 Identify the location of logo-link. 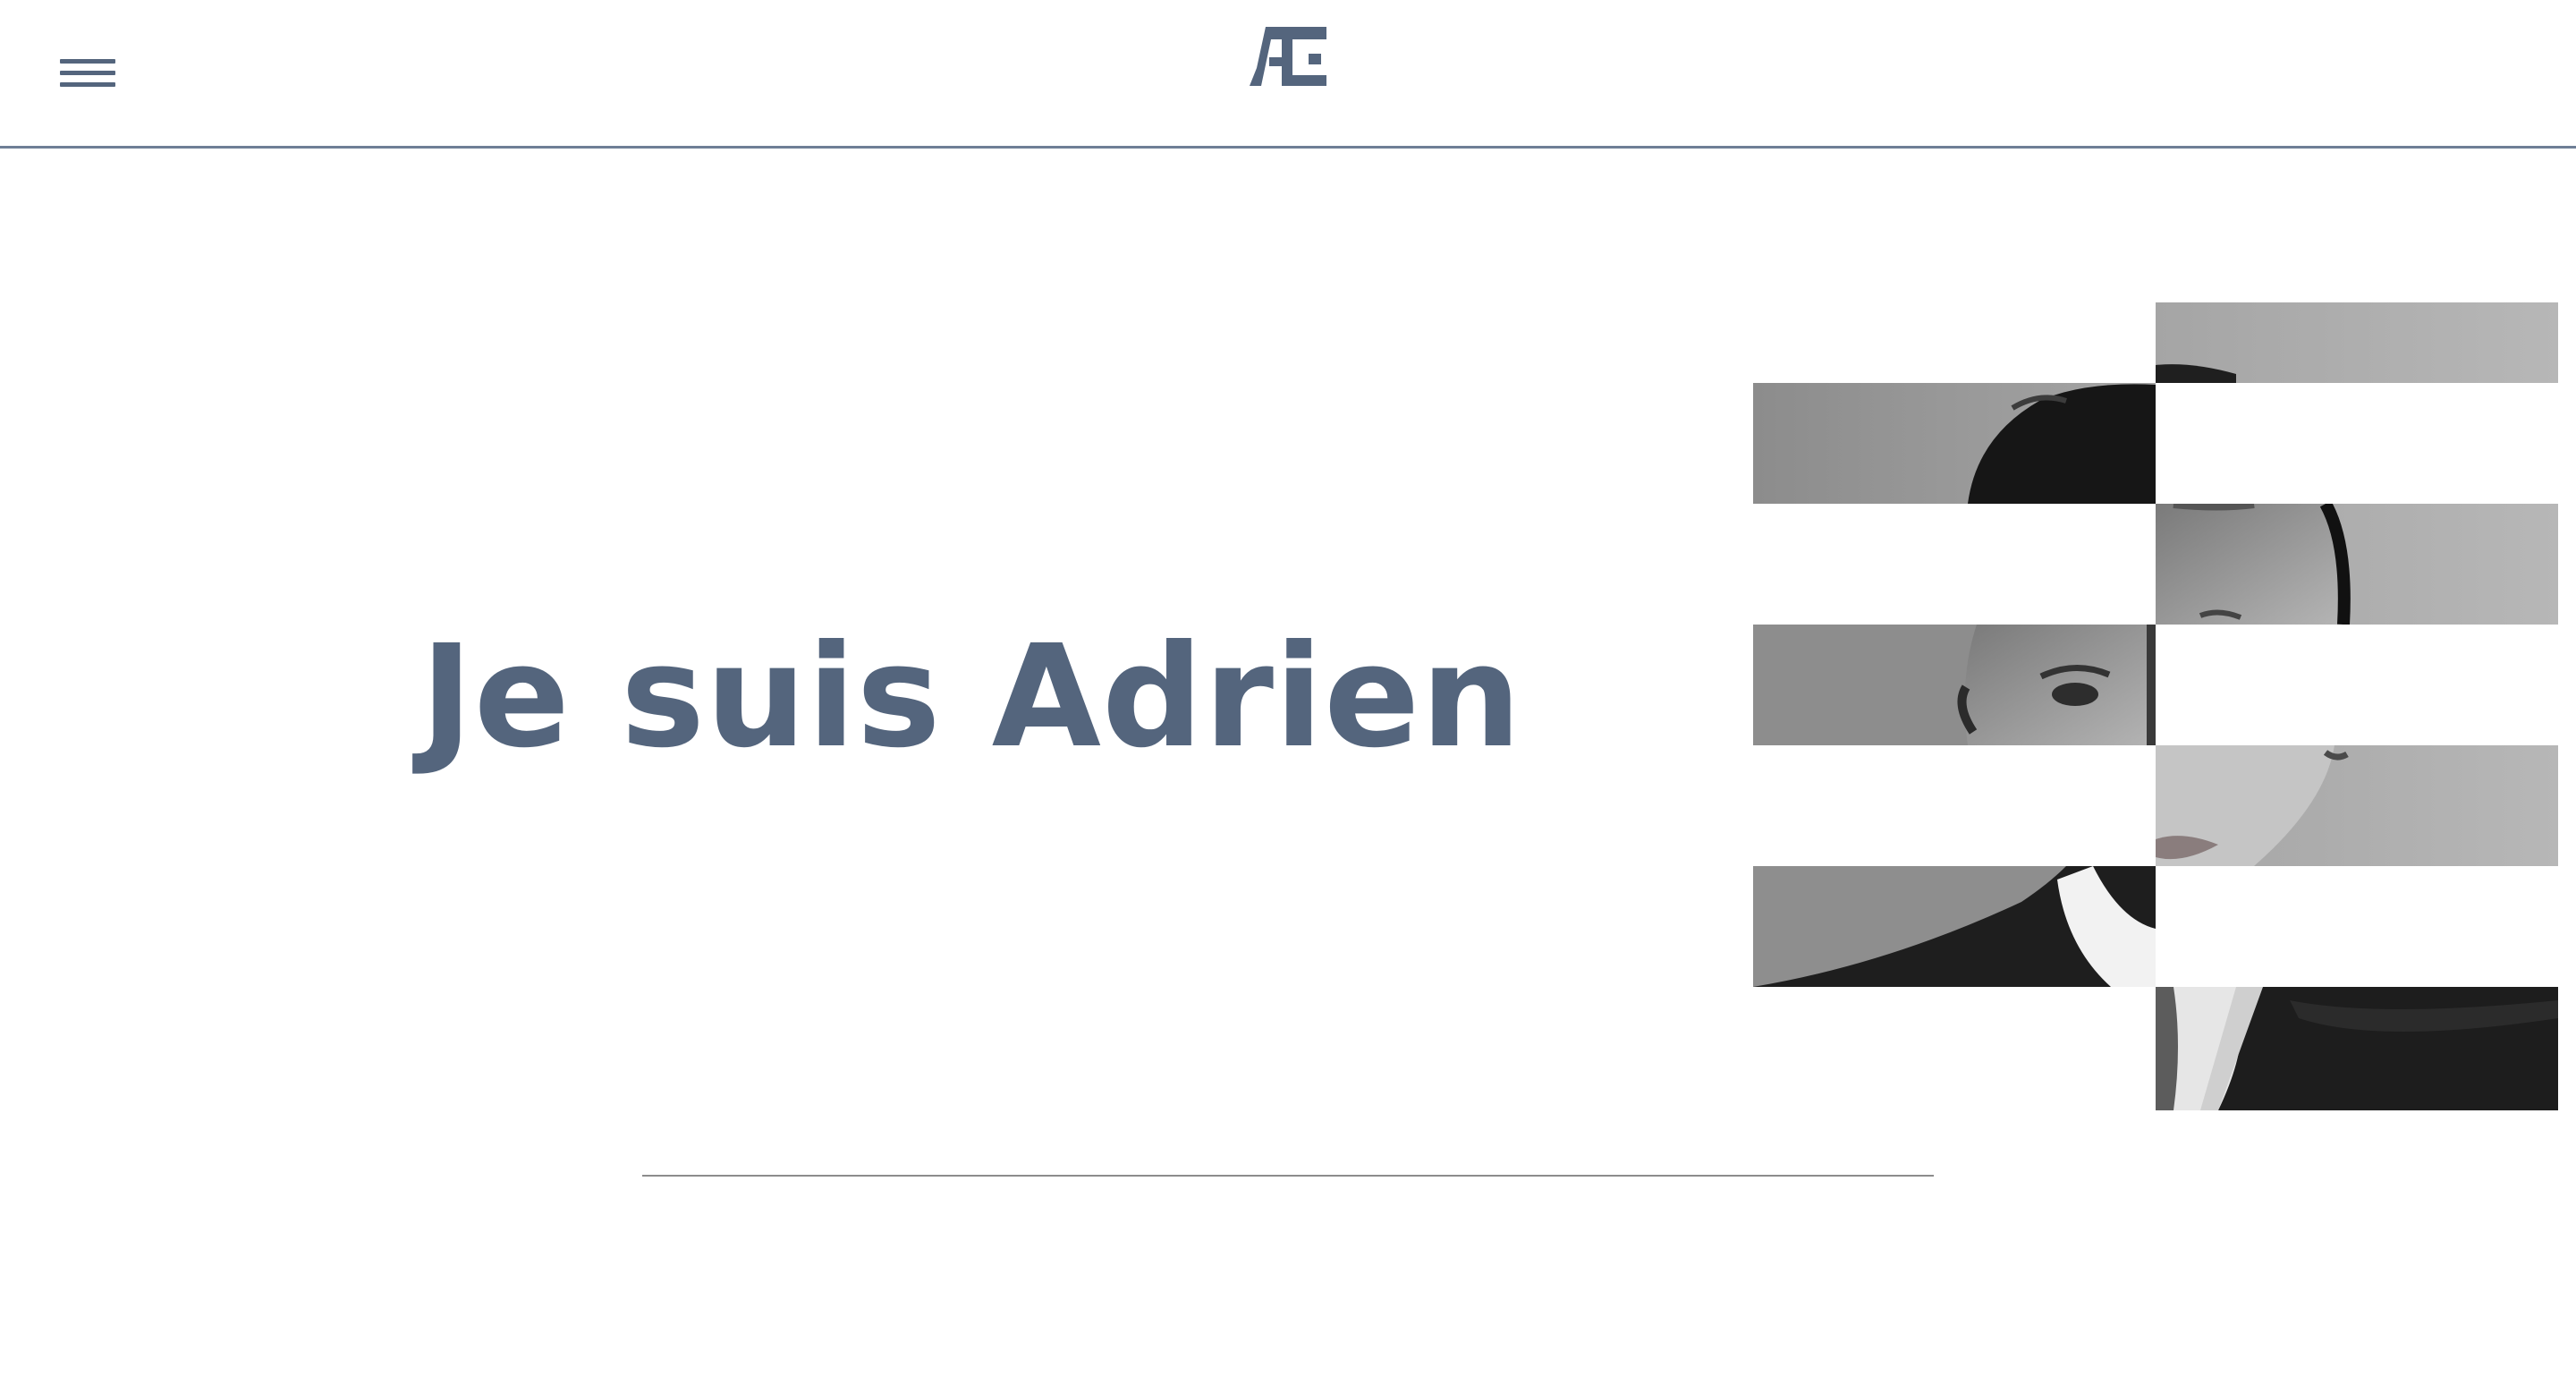
(1288, 55).